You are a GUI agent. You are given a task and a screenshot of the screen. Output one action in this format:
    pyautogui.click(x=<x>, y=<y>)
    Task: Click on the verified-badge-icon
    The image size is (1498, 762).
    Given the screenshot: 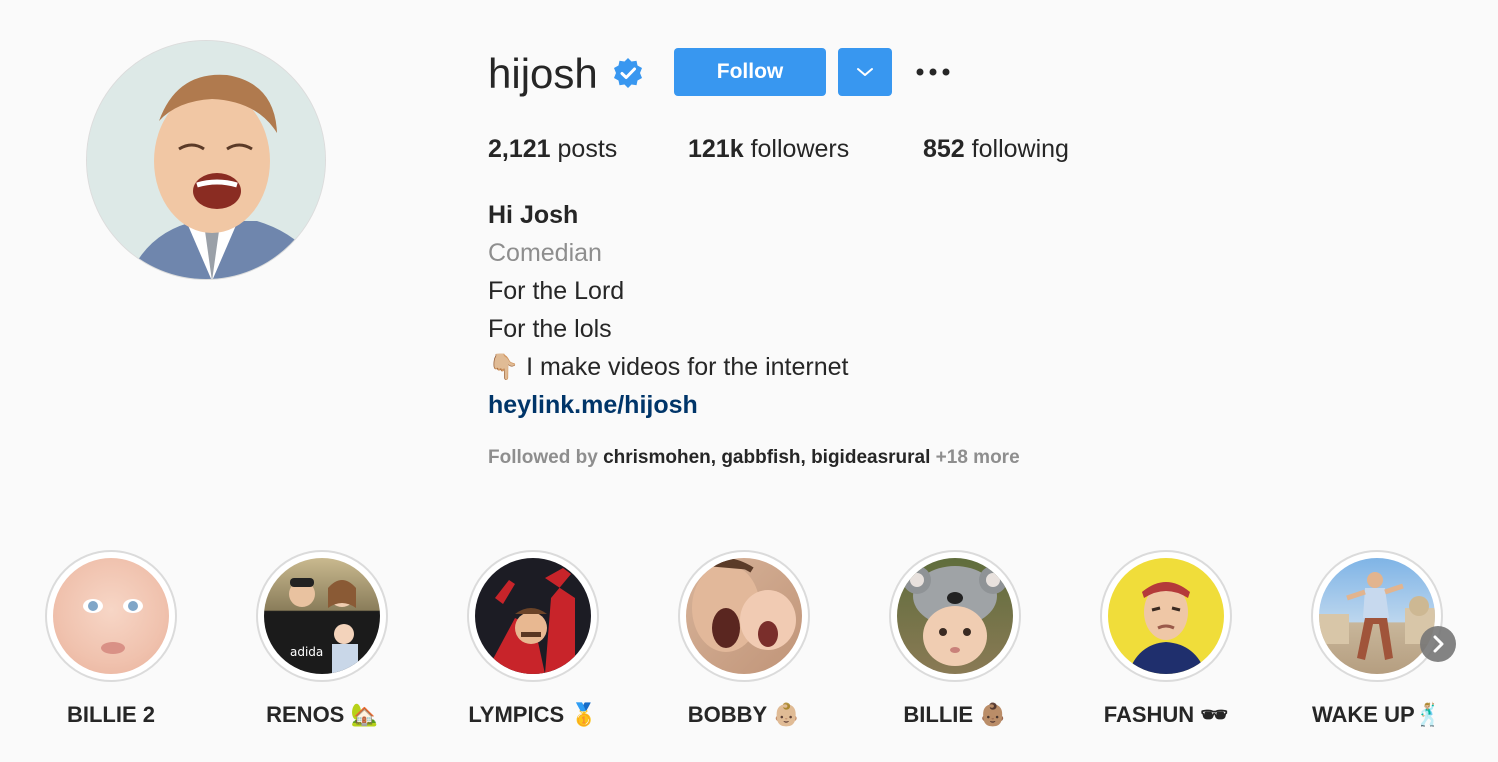 What is the action you would take?
    pyautogui.click(x=628, y=73)
    